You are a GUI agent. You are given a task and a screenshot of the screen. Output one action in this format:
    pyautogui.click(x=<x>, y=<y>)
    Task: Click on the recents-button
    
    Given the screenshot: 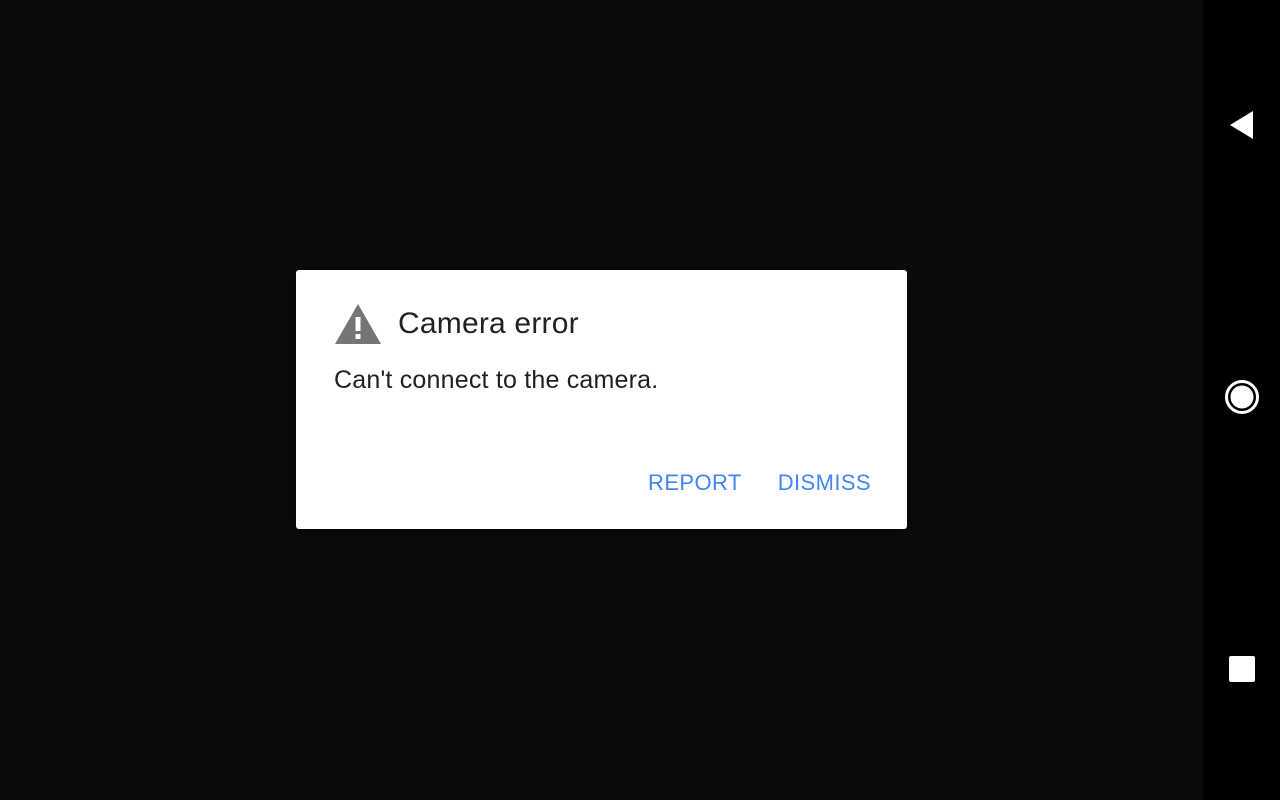 What is the action you would take?
    pyautogui.click(x=1241, y=671)
    